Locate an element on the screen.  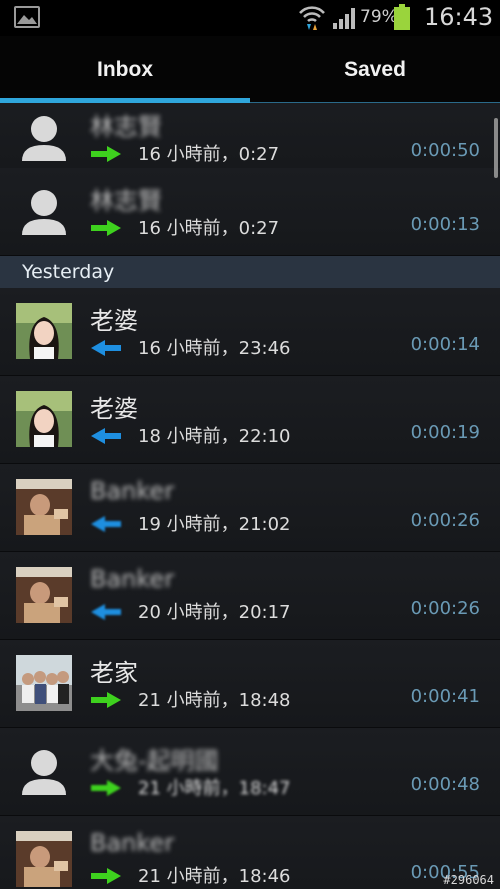
wifi-icon is located at coordinates (312, 18).